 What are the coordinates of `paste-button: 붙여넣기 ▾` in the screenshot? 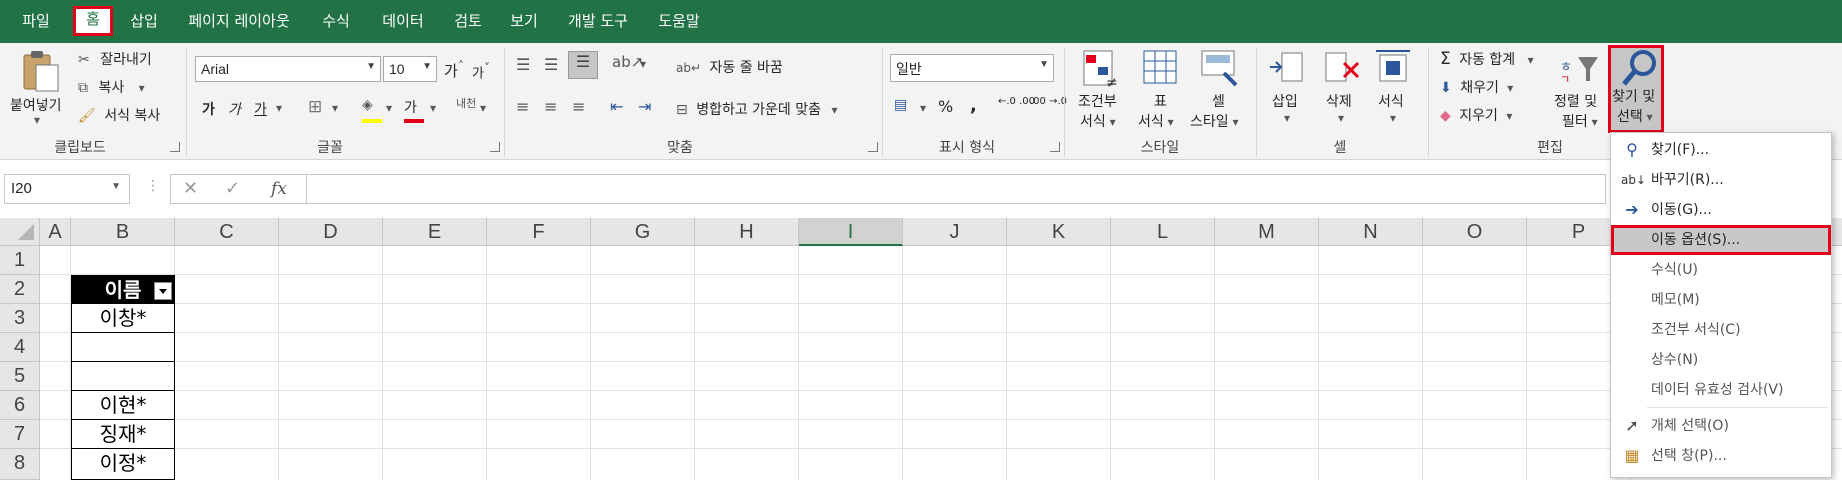 It's located at (39, 87).